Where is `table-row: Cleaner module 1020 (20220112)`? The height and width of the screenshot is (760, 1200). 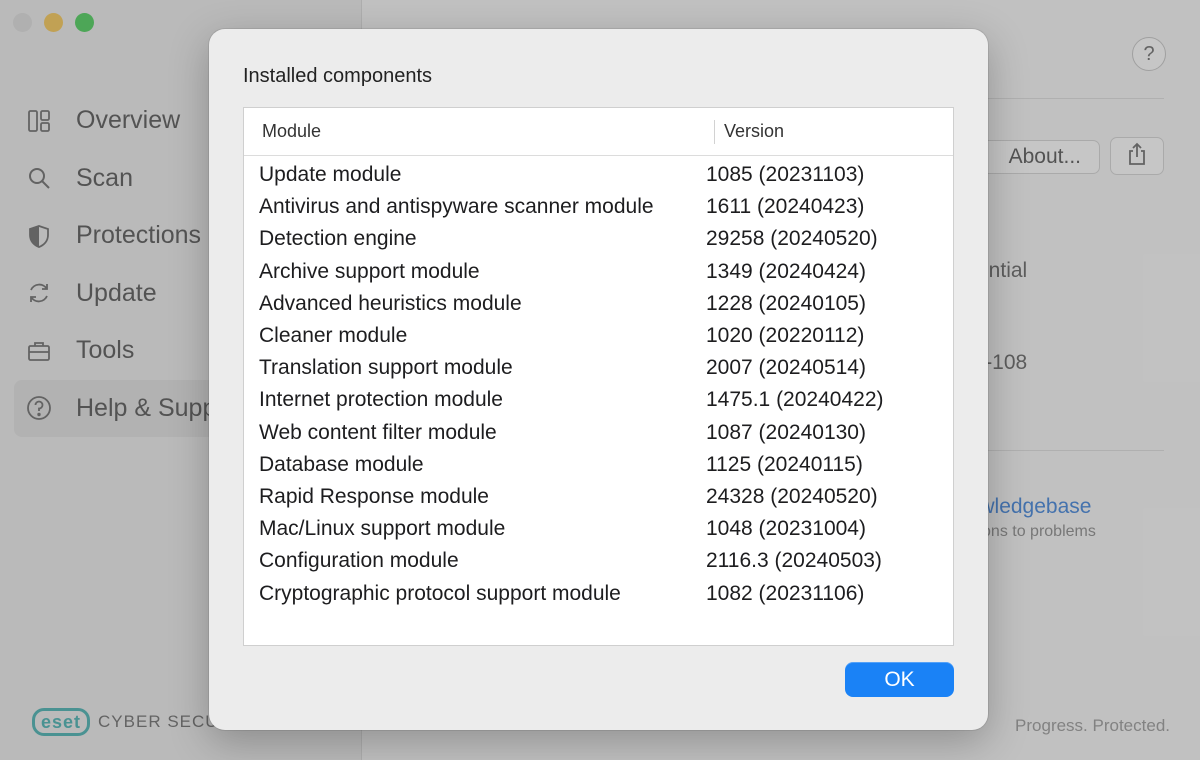 table-row: Cleaner module 1020 (20220112) is located at coordinates (598, 336).